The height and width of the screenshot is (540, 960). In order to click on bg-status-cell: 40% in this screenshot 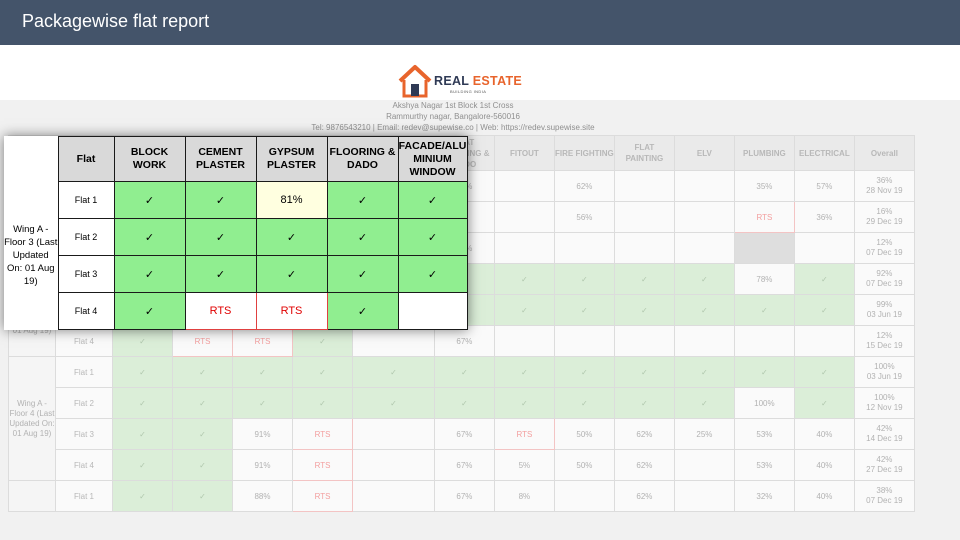, I will do `click(824, 496)`.